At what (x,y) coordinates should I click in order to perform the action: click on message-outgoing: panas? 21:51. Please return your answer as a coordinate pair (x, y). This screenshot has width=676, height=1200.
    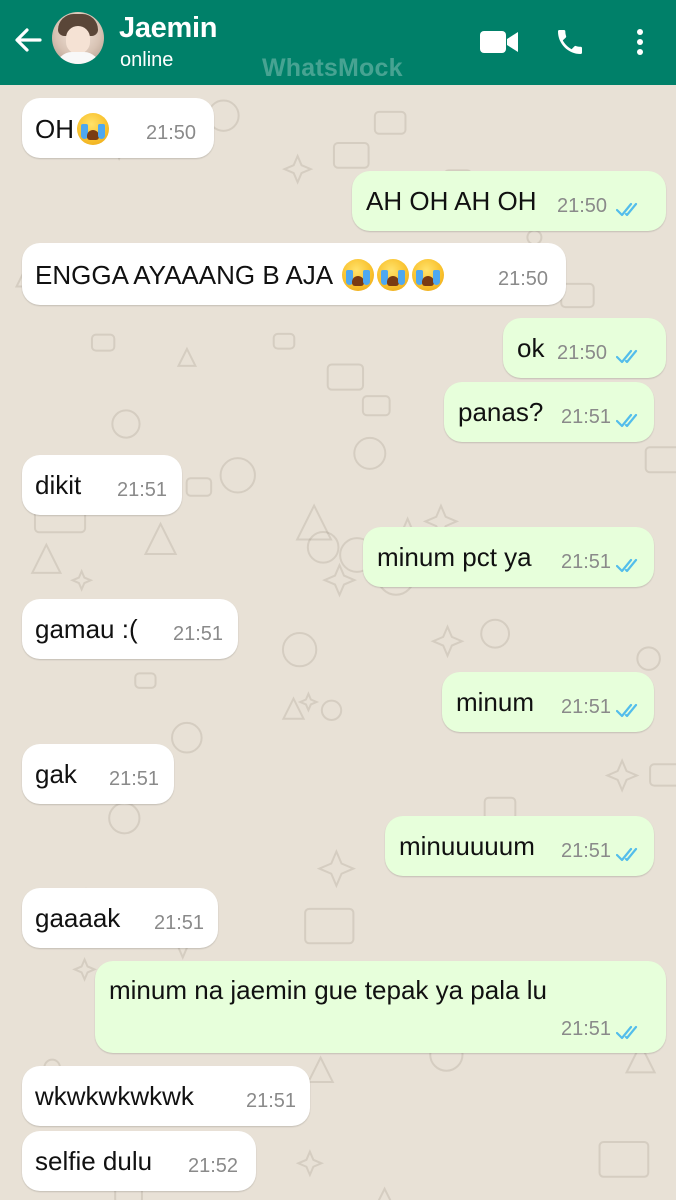
    Looking at the image, I should click on (549, 412).